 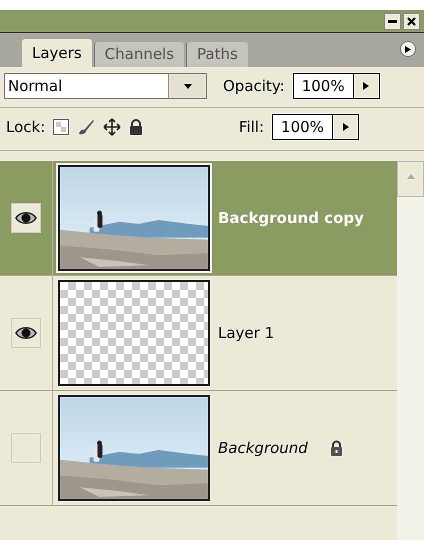 What do you see at coordinates (217, 54) in the screenshot?
I see `panel-tab: Paths` at bounding box center [217, 54].